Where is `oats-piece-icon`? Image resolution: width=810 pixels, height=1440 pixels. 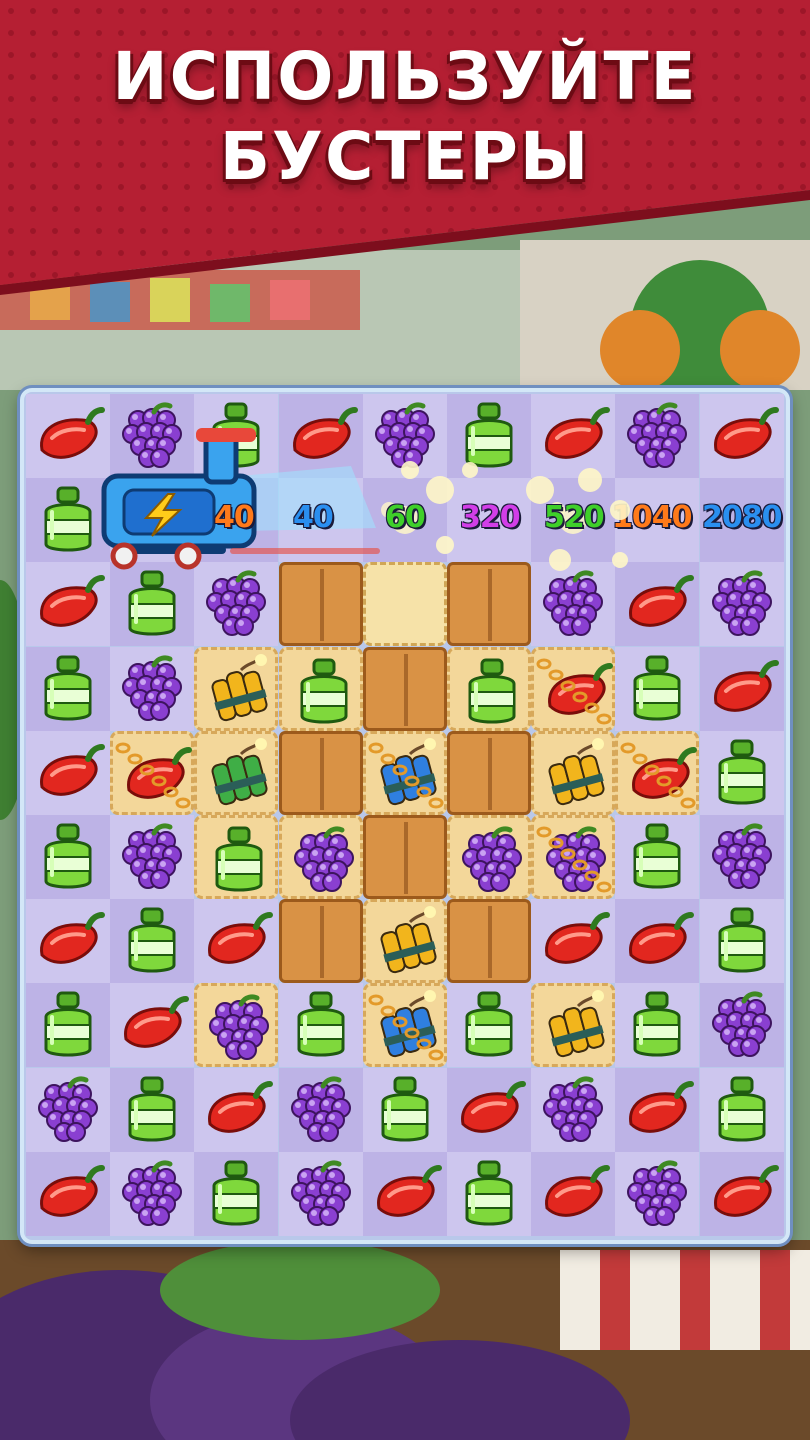
oats-piece-icon is located at coordinates (408, 607).